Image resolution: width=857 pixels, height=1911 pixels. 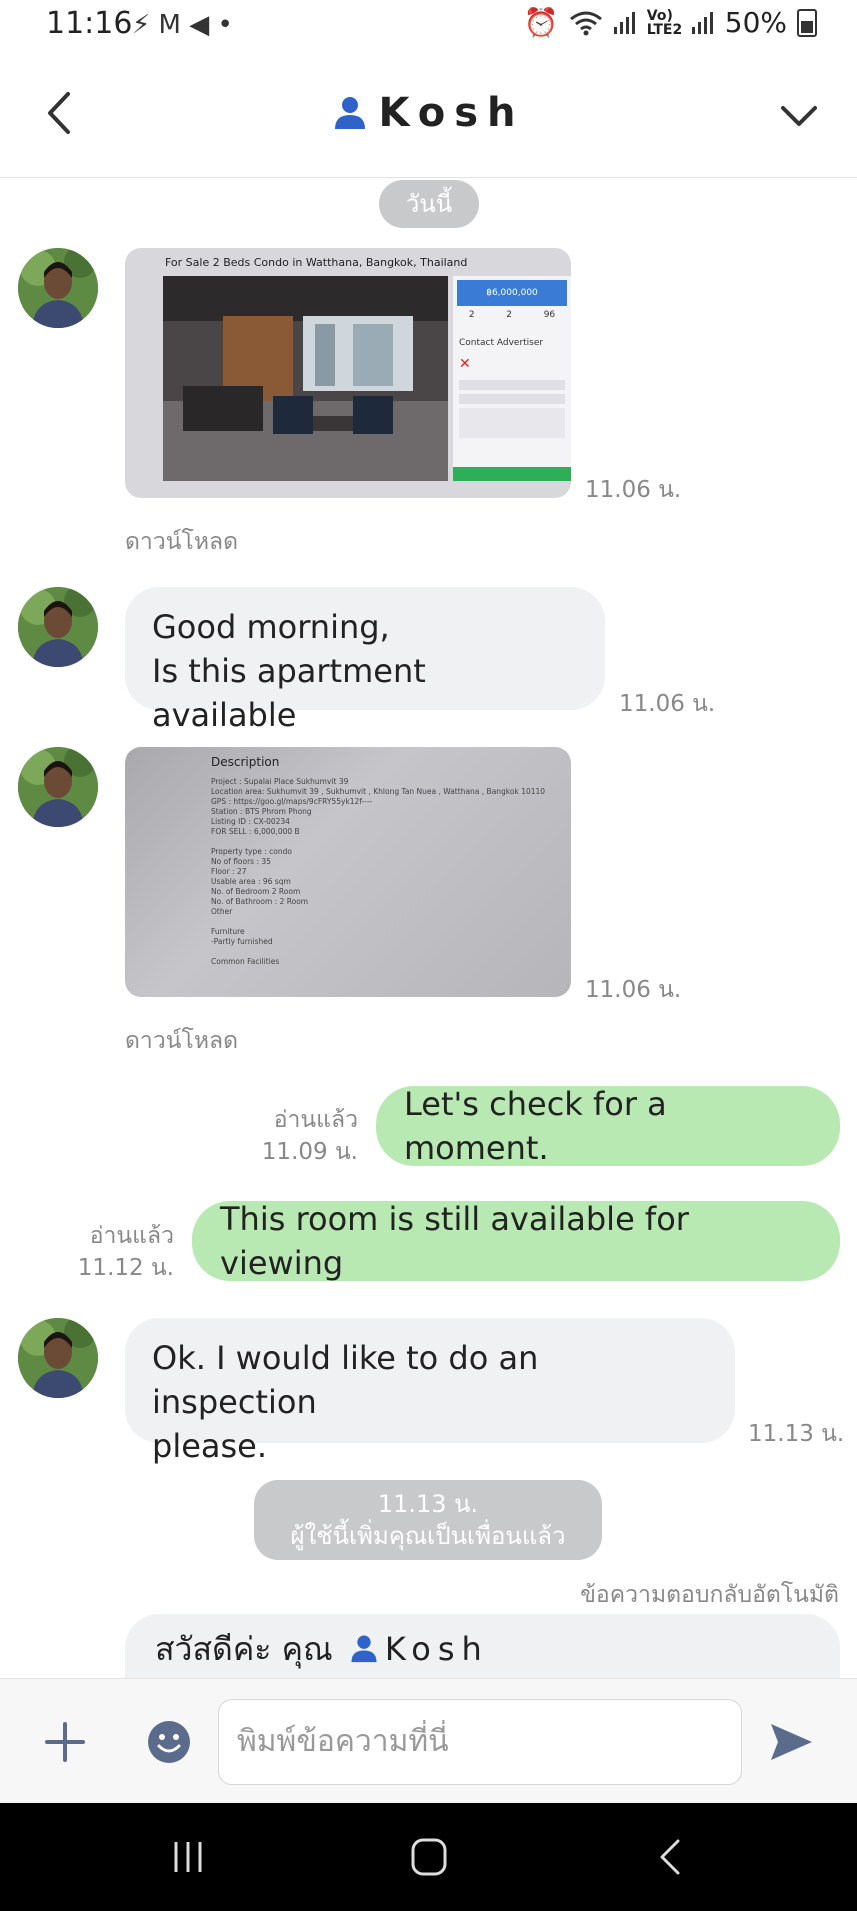 What do you see at coordinates (796, 1434) in the screenshot?
I see `message-time: 11.13 น.` at bounding box center [796, 1434].